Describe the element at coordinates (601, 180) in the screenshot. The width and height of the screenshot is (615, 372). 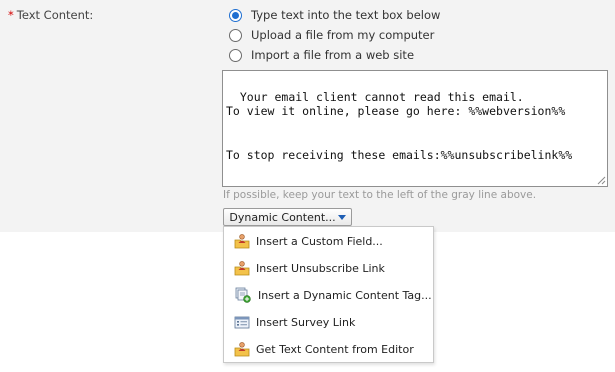
I see `resize-grip-icon` at that location.